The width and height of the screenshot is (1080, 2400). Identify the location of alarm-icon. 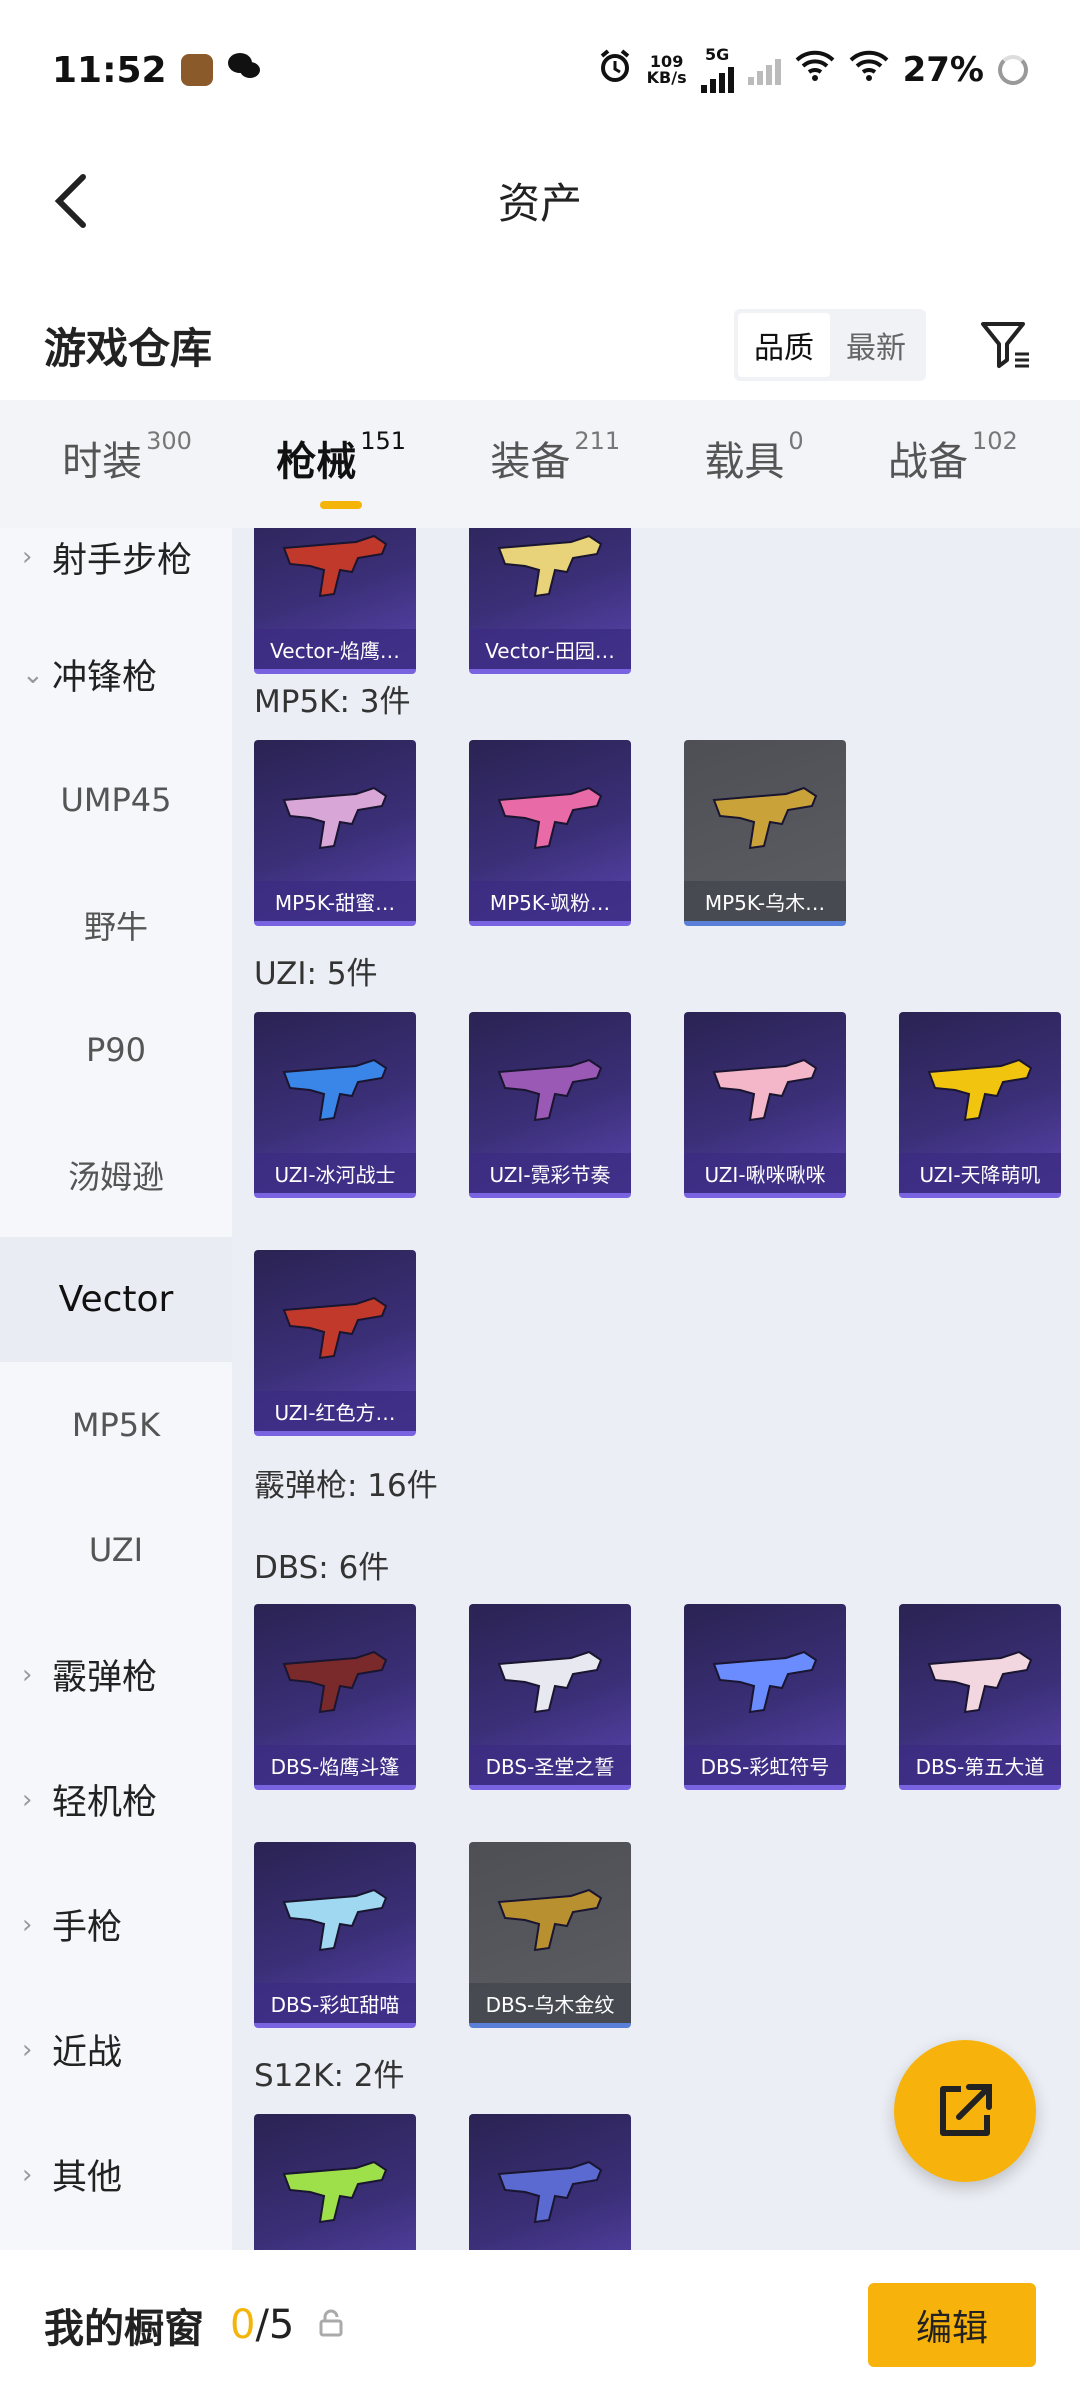
(615, 70).